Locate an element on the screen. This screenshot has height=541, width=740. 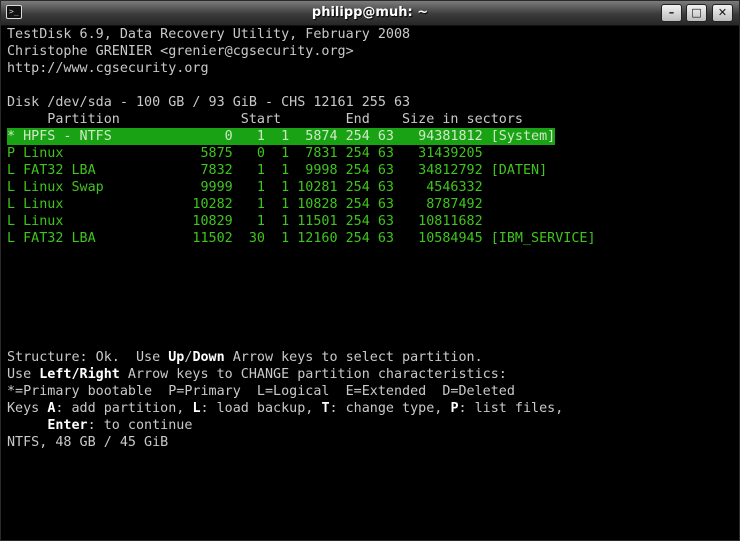
url-line: http://www.cgsecurity.org is located at coordinates (108, 68).